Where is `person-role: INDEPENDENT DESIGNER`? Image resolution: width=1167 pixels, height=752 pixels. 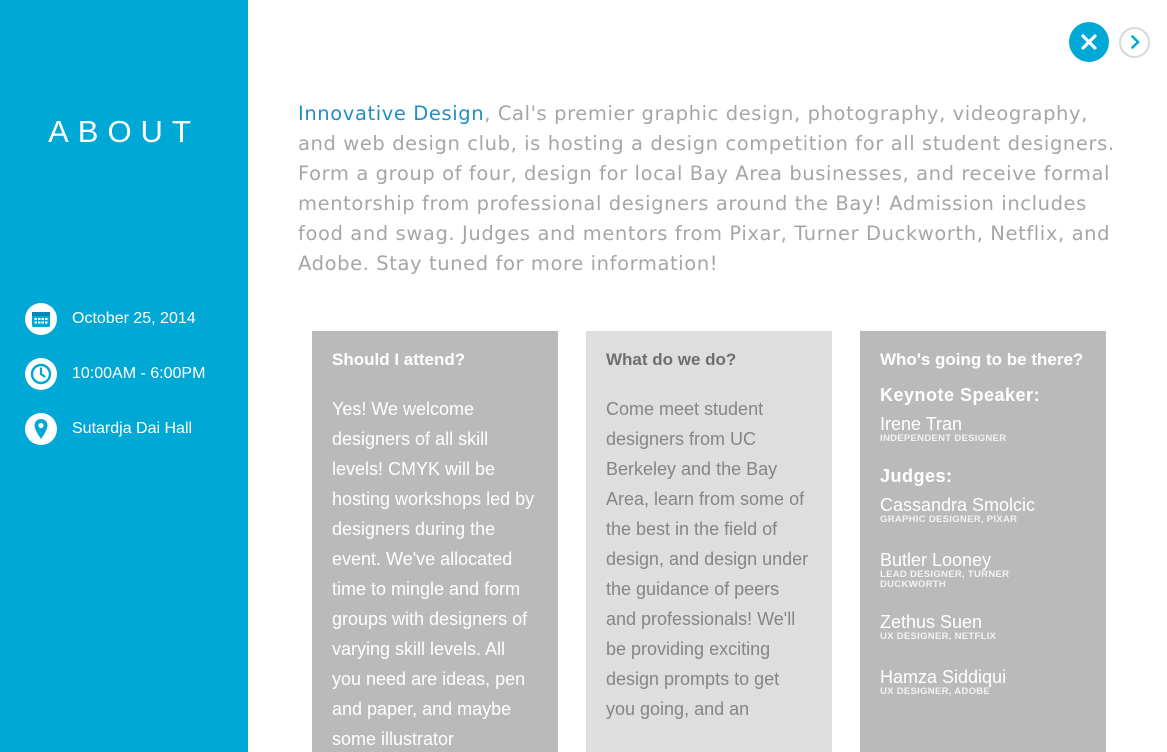 person-role: INDEPENDENT DESIGNER is located at coordinates (943, 438).